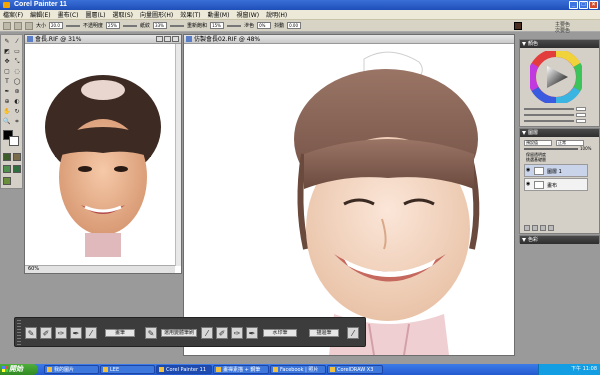 The height and width of the screenshot is (375, 600). What do you see at coordinates (17, 92) in the screenshot?
I see `cloner-tool-icon: ⊛` at bounding box center [17, 92].